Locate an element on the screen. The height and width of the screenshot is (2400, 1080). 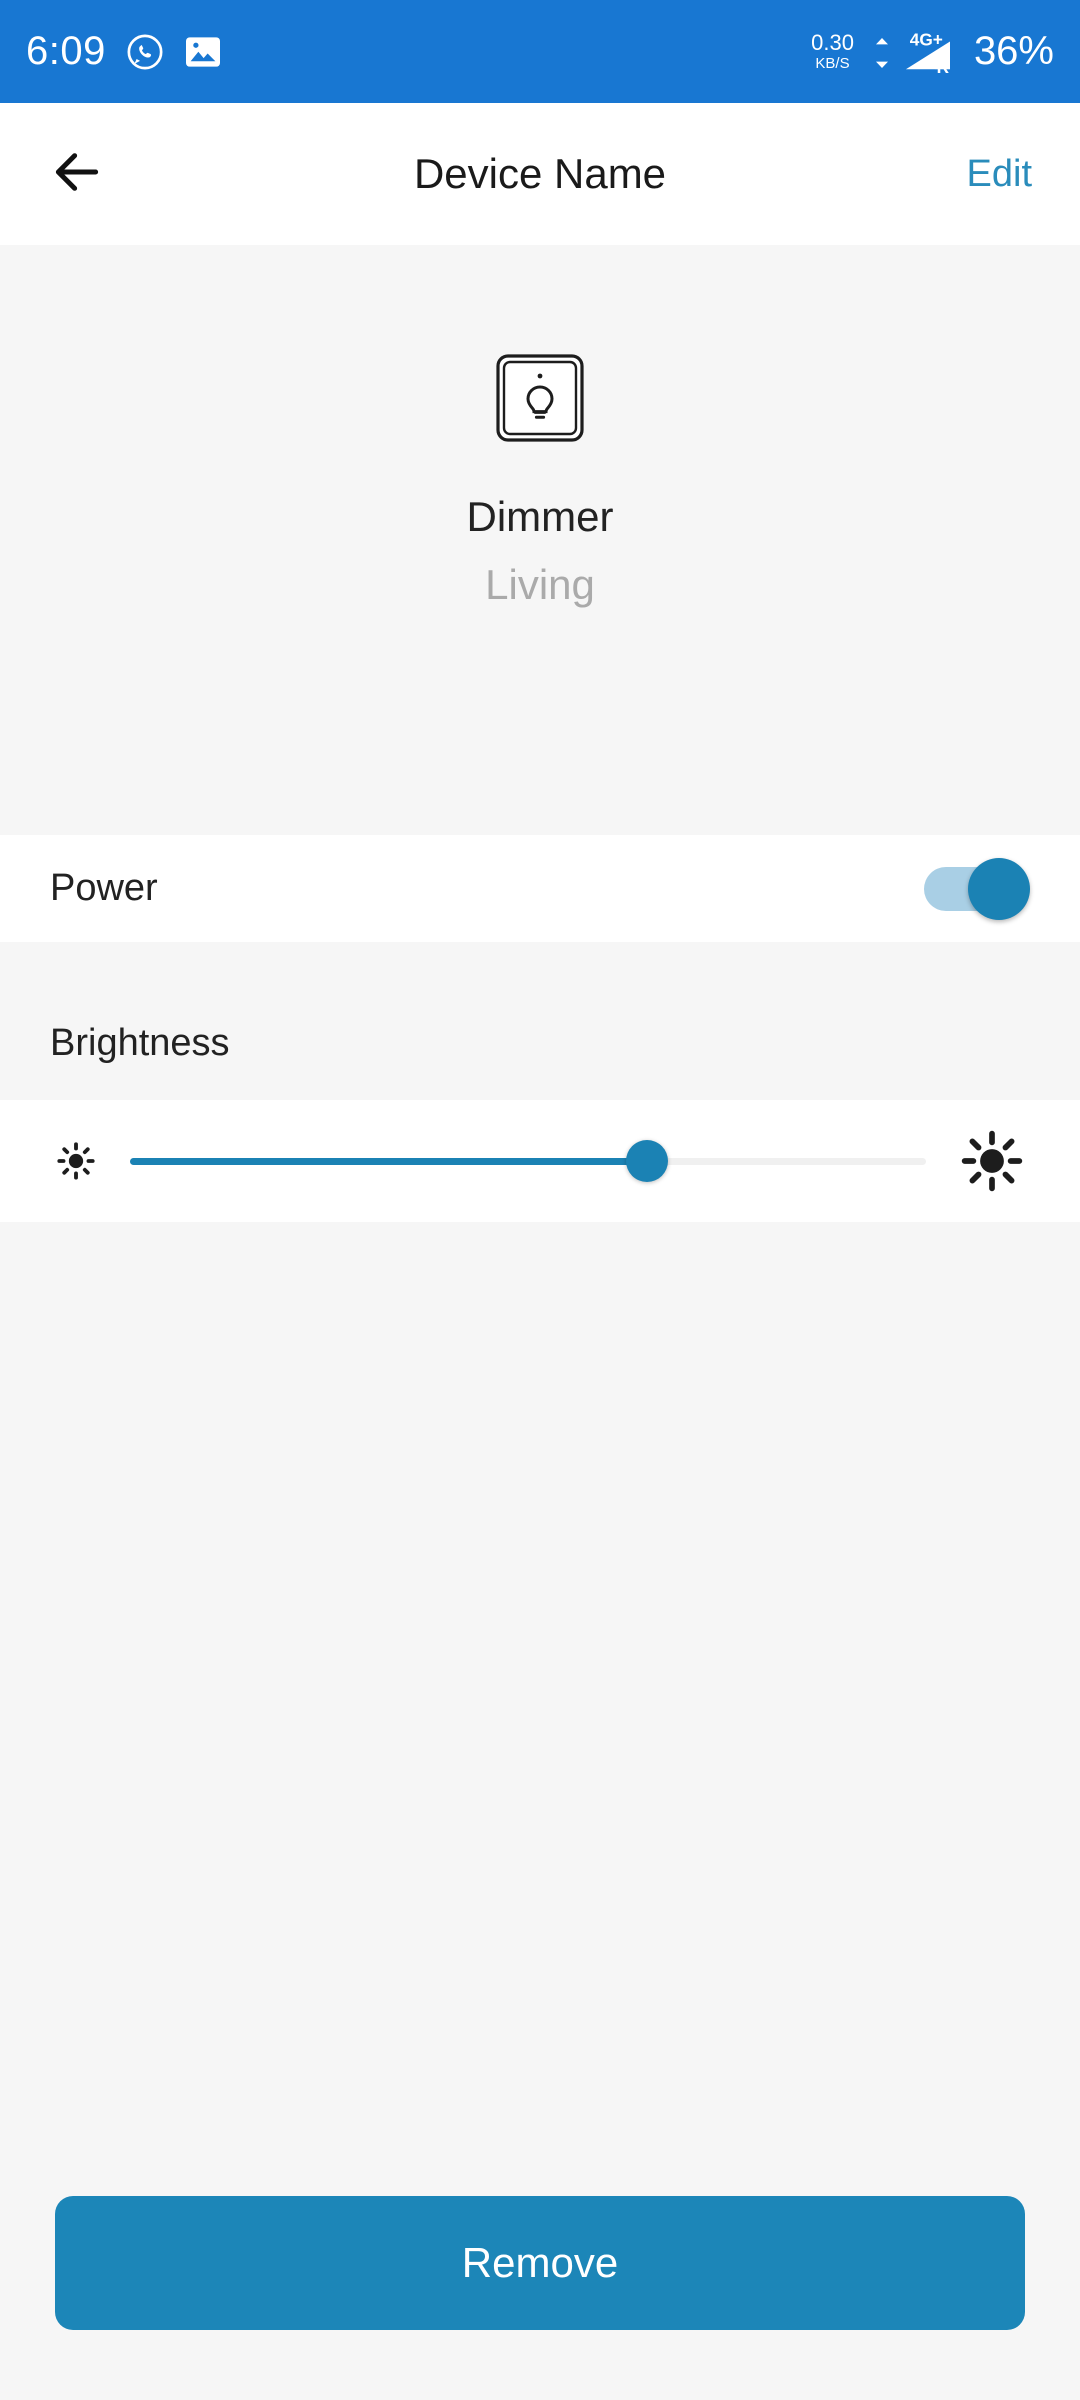
battery-percentage: 36% is located at coordinates (1013, 51).